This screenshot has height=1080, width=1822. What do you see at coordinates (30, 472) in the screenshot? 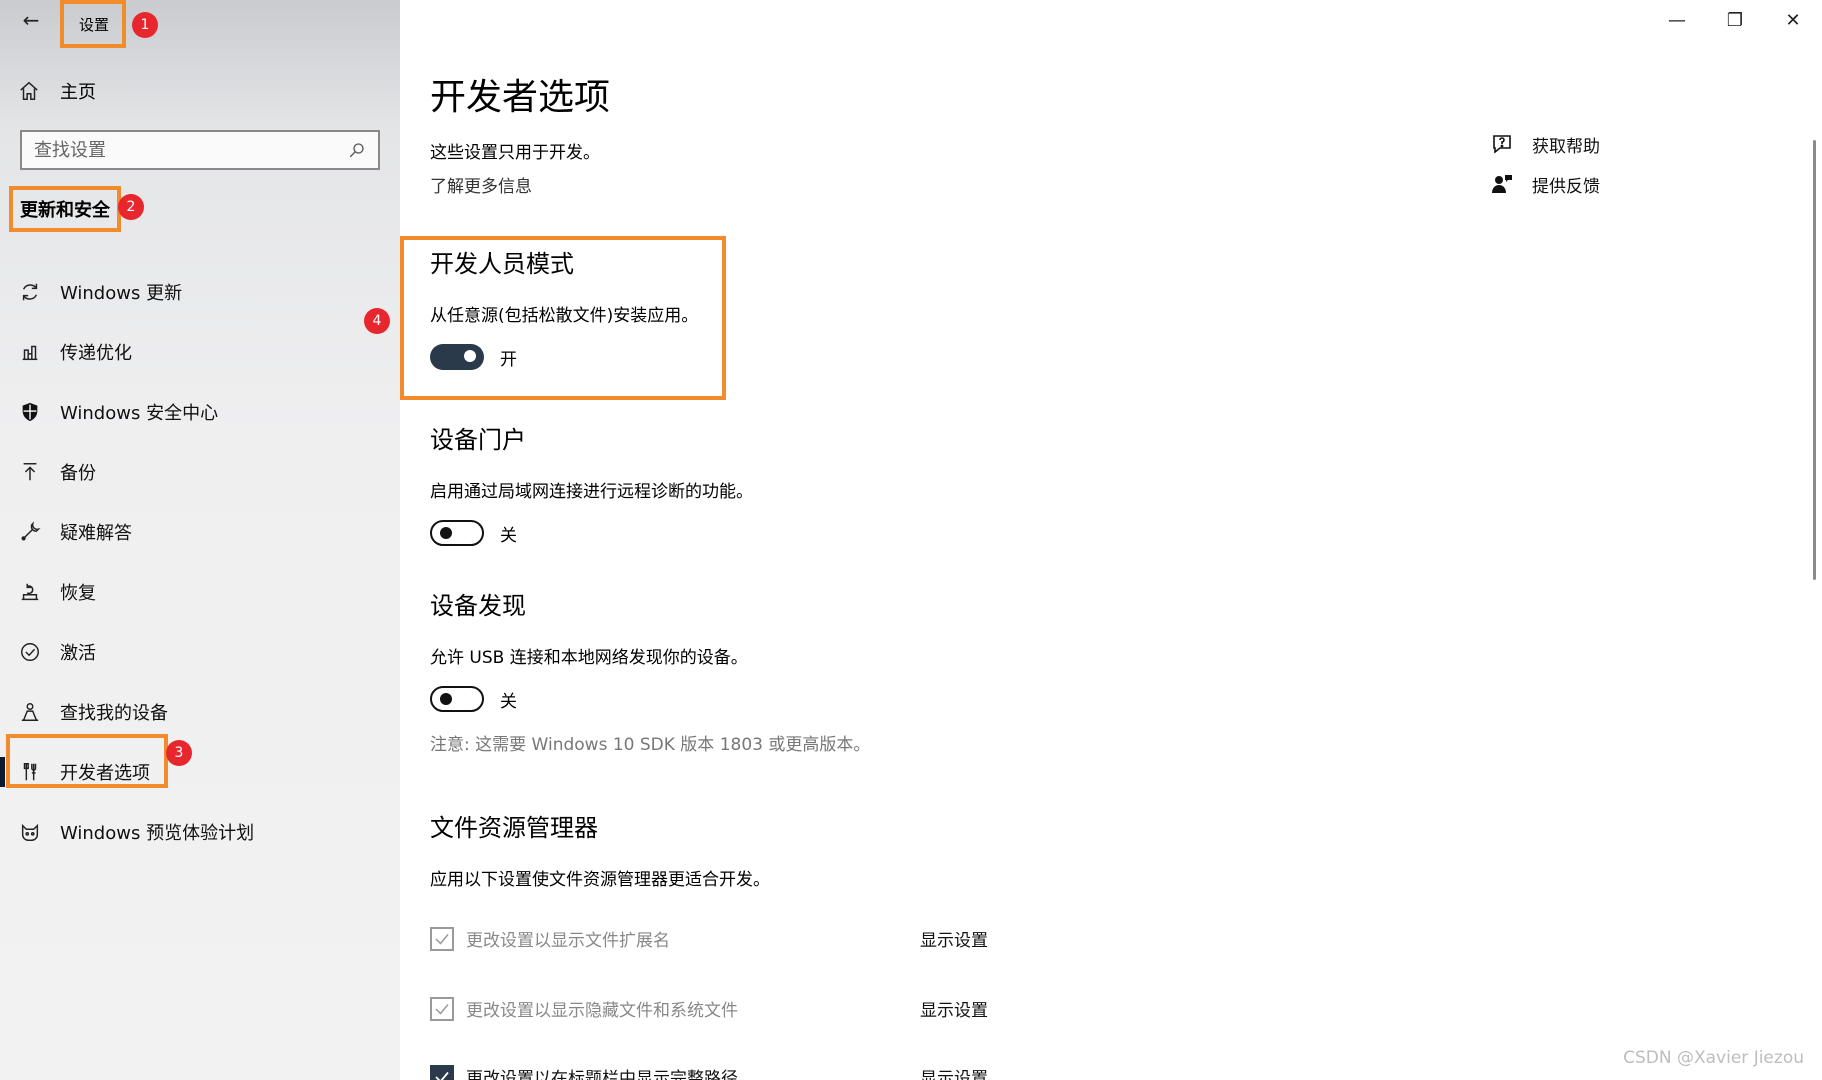
I see `backup-arrow-icon` at bounding box center [30, 472].